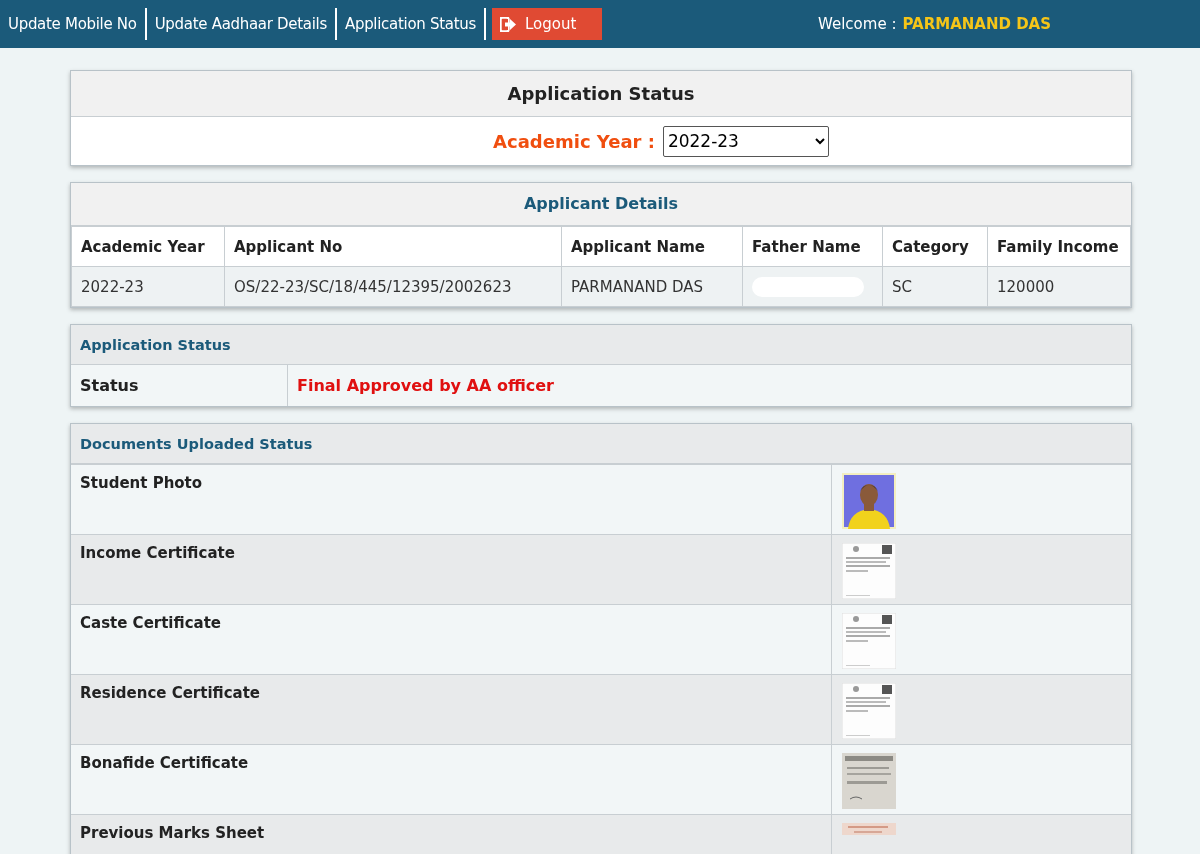 The image size is (1200, 854). What do you see at coordinates (508, 24) in the screenshot?
I see `logout-icon` at bounding box center [508, 24].